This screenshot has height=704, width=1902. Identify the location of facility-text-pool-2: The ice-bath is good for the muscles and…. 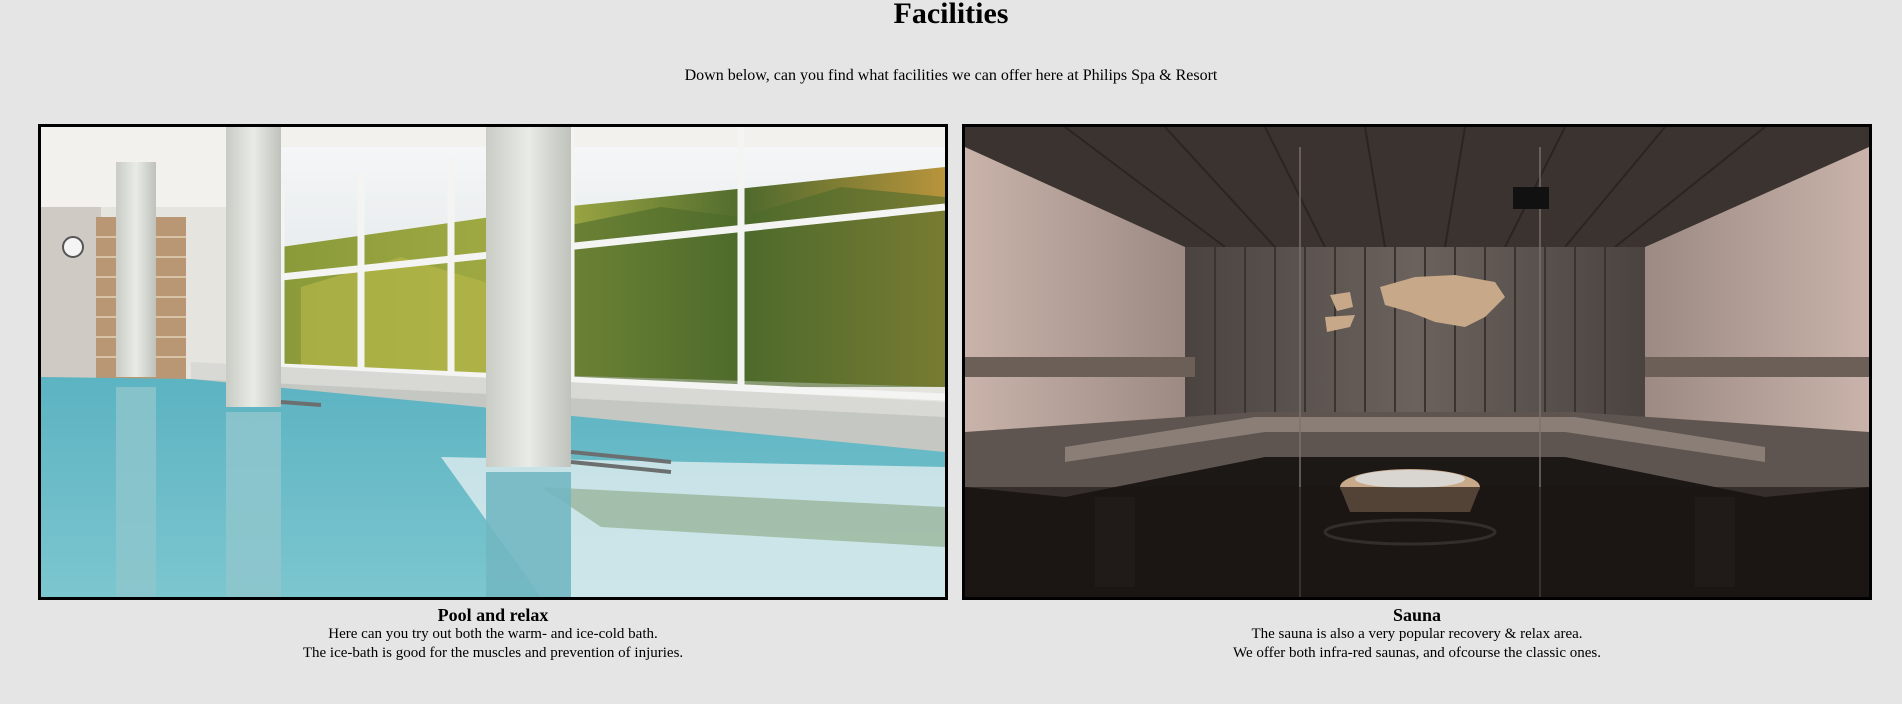
(493, 653).